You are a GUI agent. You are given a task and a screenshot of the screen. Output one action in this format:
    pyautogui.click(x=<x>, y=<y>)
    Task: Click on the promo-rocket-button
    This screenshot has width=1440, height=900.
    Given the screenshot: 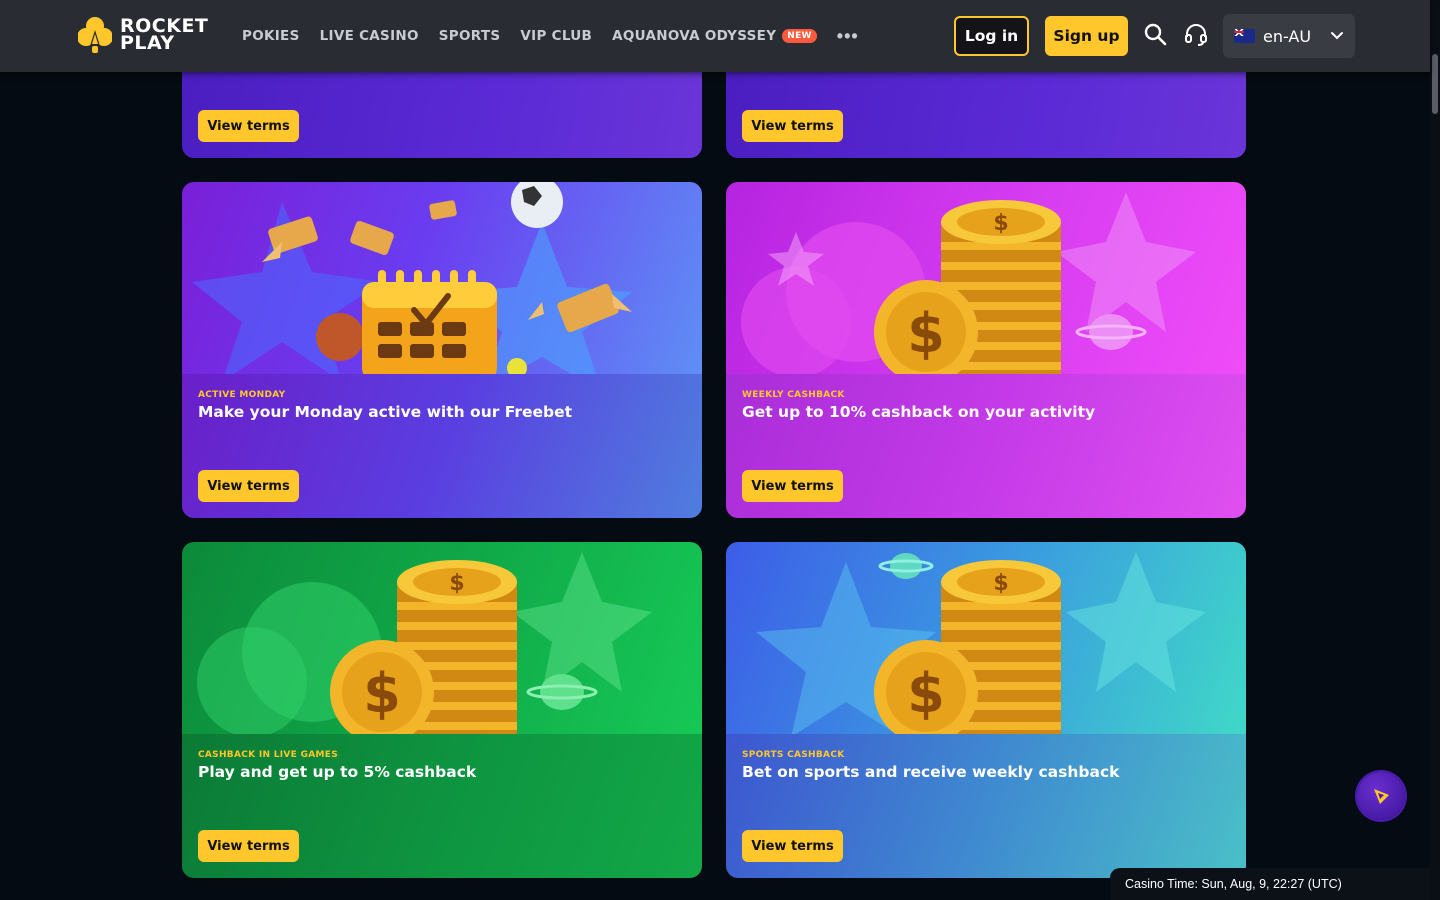 What is the action you would take?
    pyautogui.click(x=1381, y=796)
    